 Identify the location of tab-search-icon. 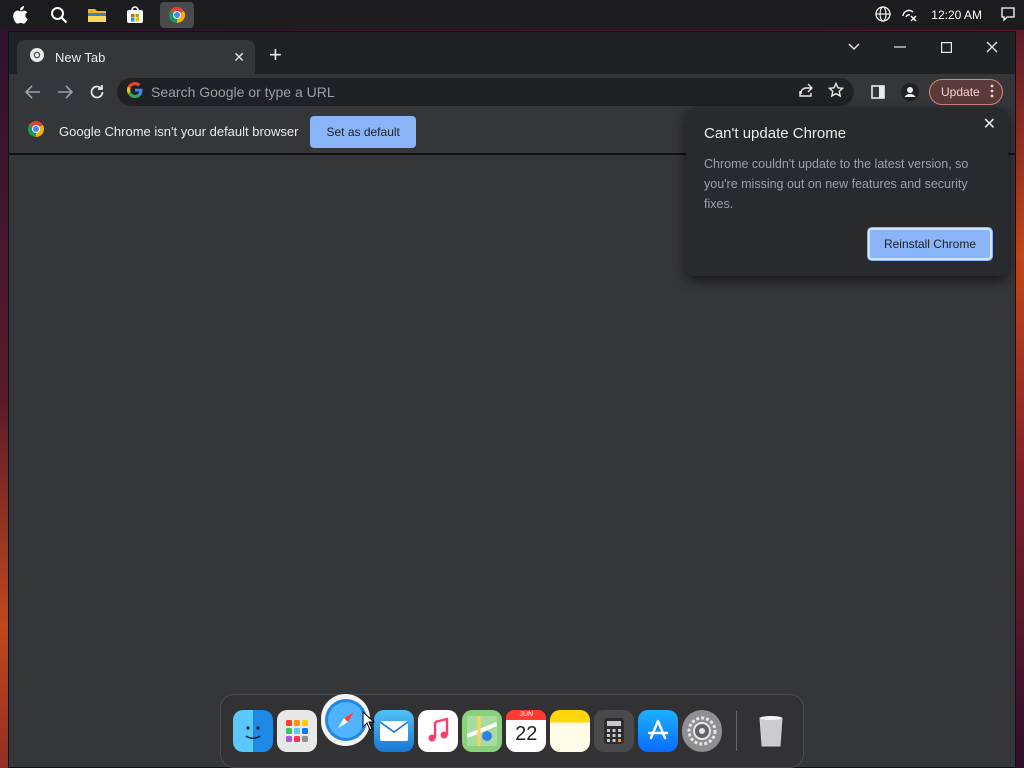
(854, 47).